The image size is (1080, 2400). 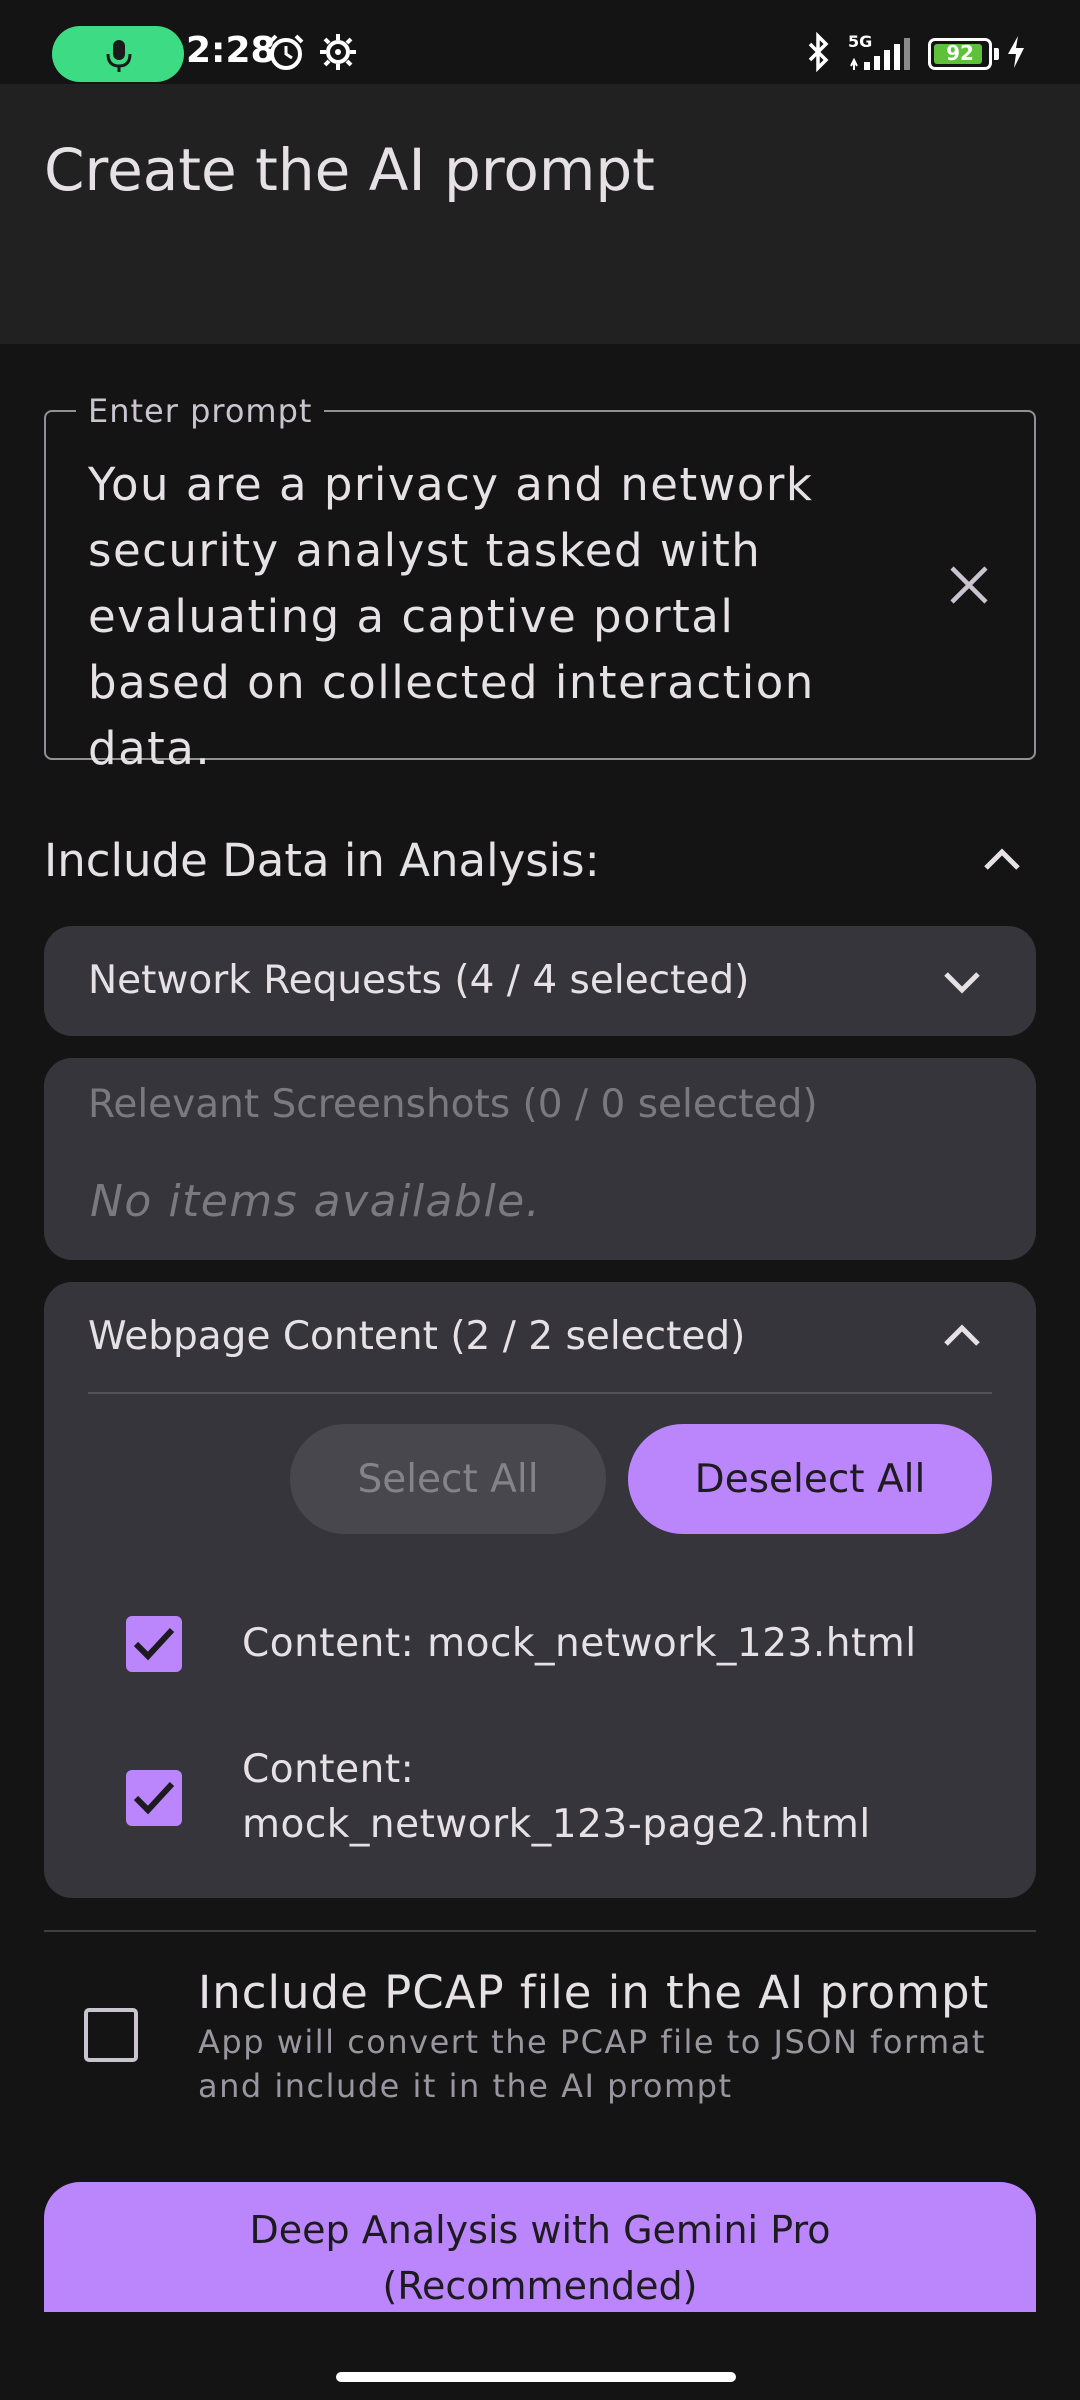 I want to click on chevron-down-icon, so click(x=962, y=982).